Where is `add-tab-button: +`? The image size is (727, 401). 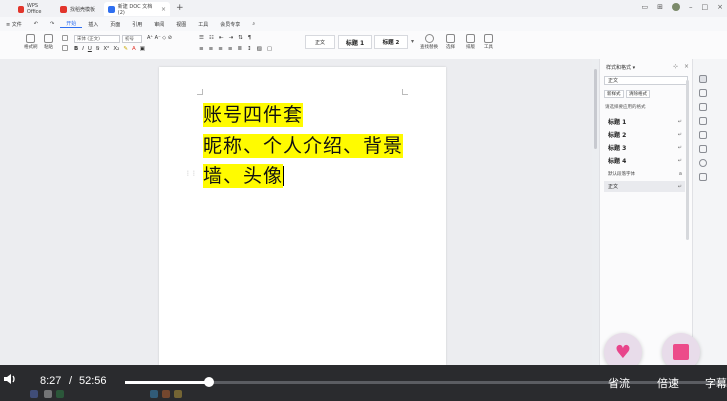 add-tab-button: + is located at coordinates (180, 8).